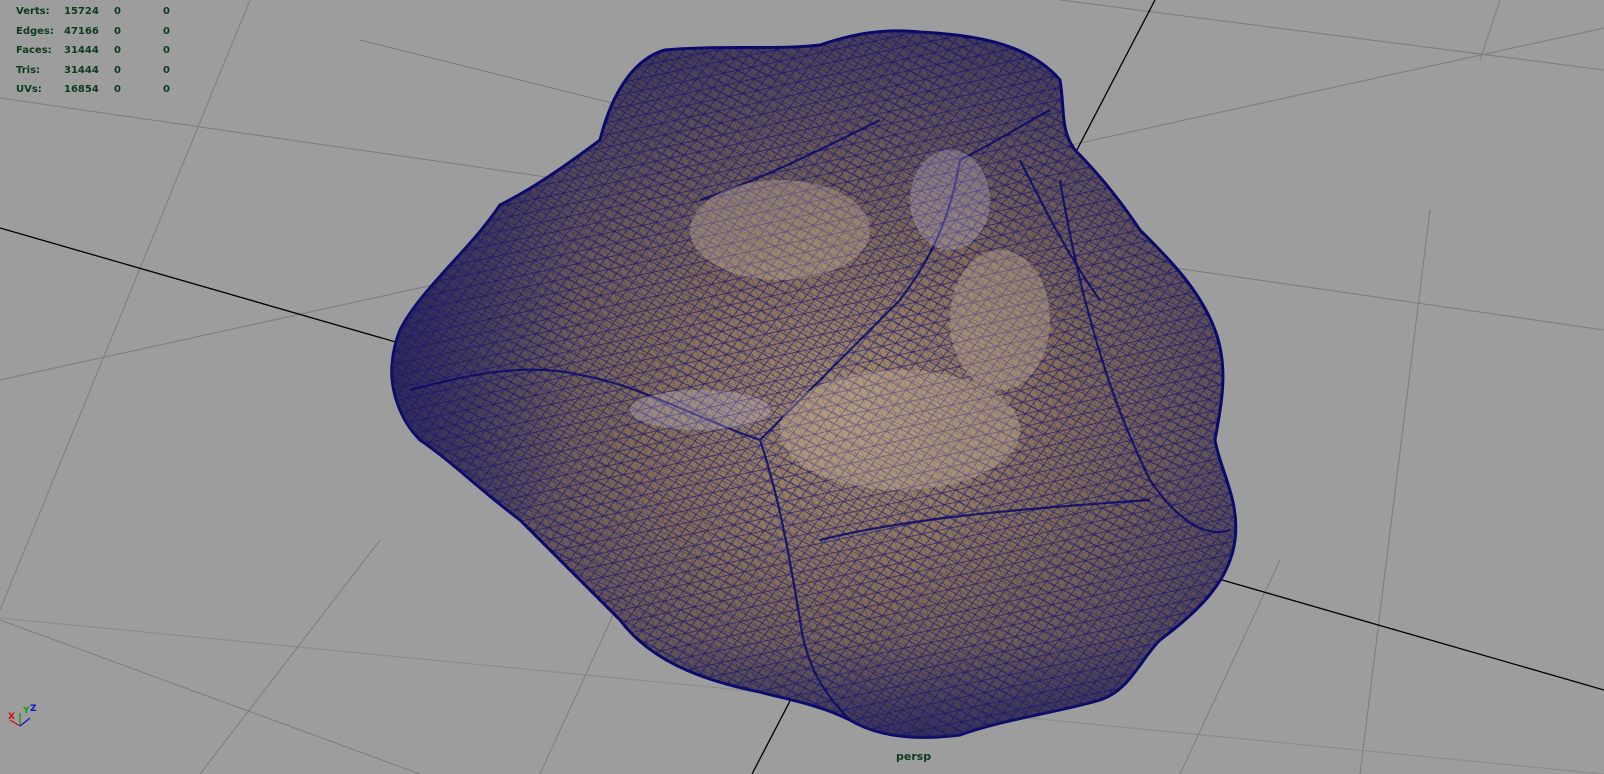 Image resolution: width=1604 pixels, height=774 pixels. Describe the element at coordinates (26, 718) in the screenshot. I see `view-axis-gizmo-icon: X Y Z` at that location.